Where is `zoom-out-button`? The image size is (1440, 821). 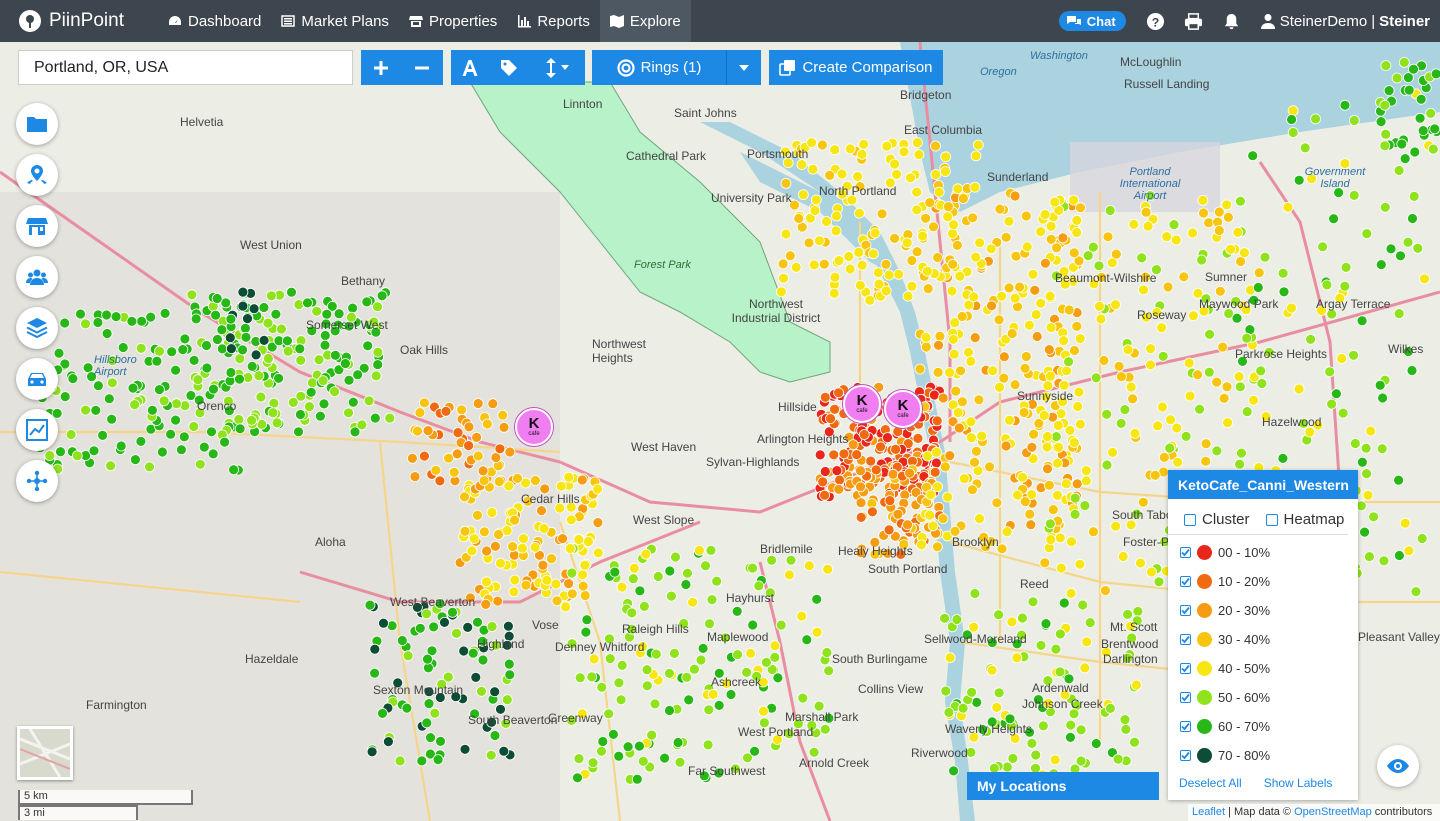
zoom-out-button is located at coordinates (422, 67).